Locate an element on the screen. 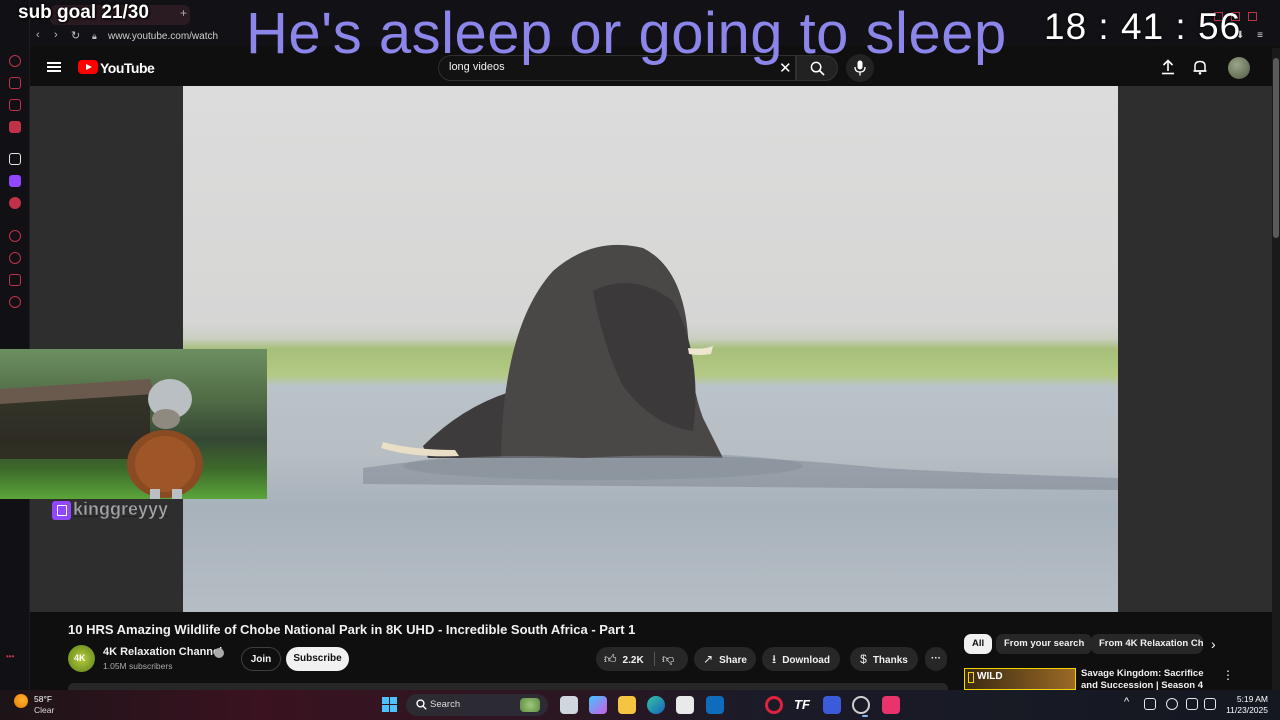 This screenshot has height=720, width=1280. player-icon is located at coordinates (15, 236).